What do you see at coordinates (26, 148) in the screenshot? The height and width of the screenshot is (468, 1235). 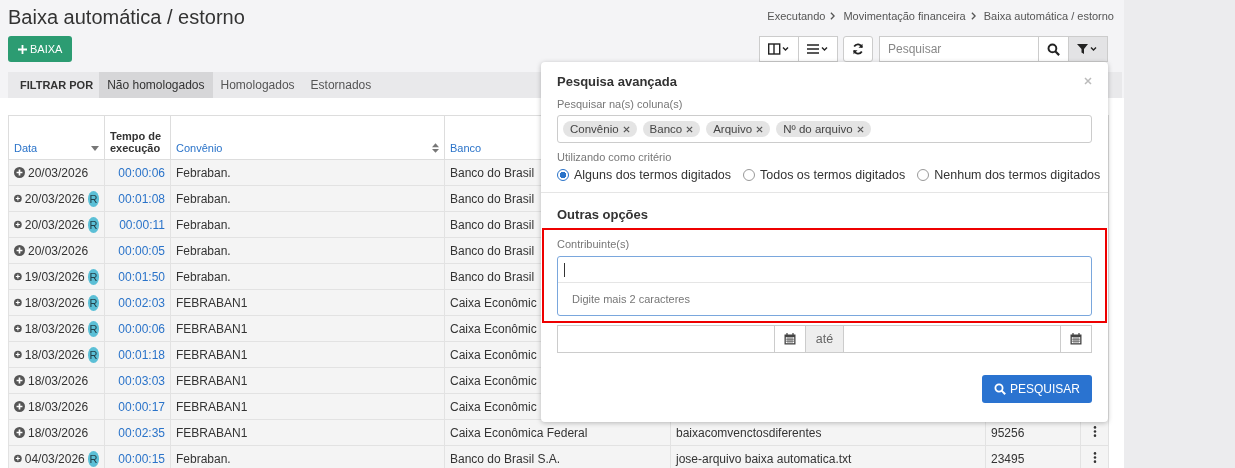 I see `column-header: Data` at bounding box center [26, 148].